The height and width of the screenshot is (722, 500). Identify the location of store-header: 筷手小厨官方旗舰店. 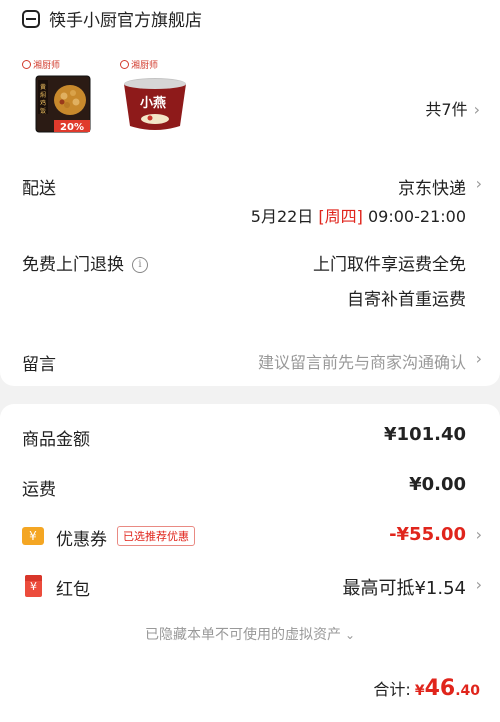
(112, 18).